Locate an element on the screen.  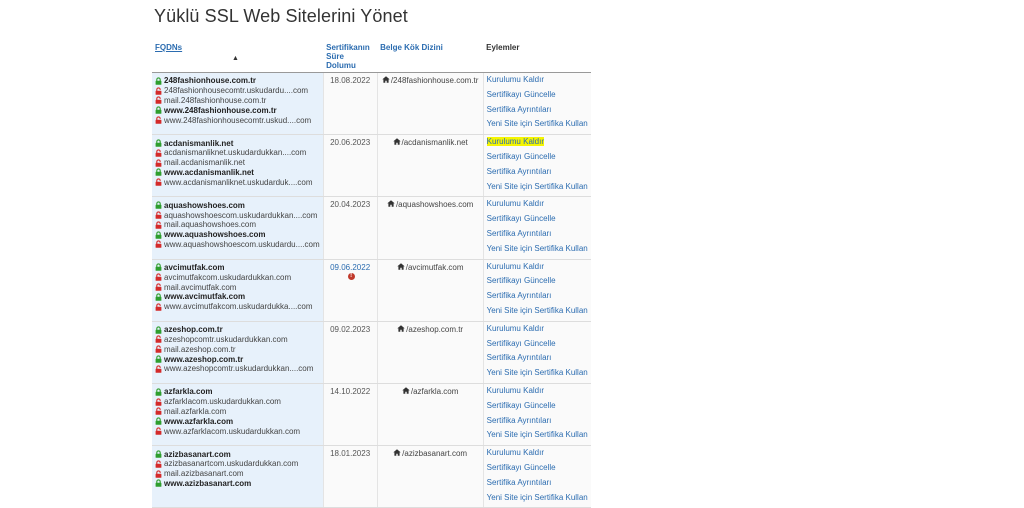
column-header-expiry: Sertifikanın Süre Dolumu is located at coordinates (350, 57).